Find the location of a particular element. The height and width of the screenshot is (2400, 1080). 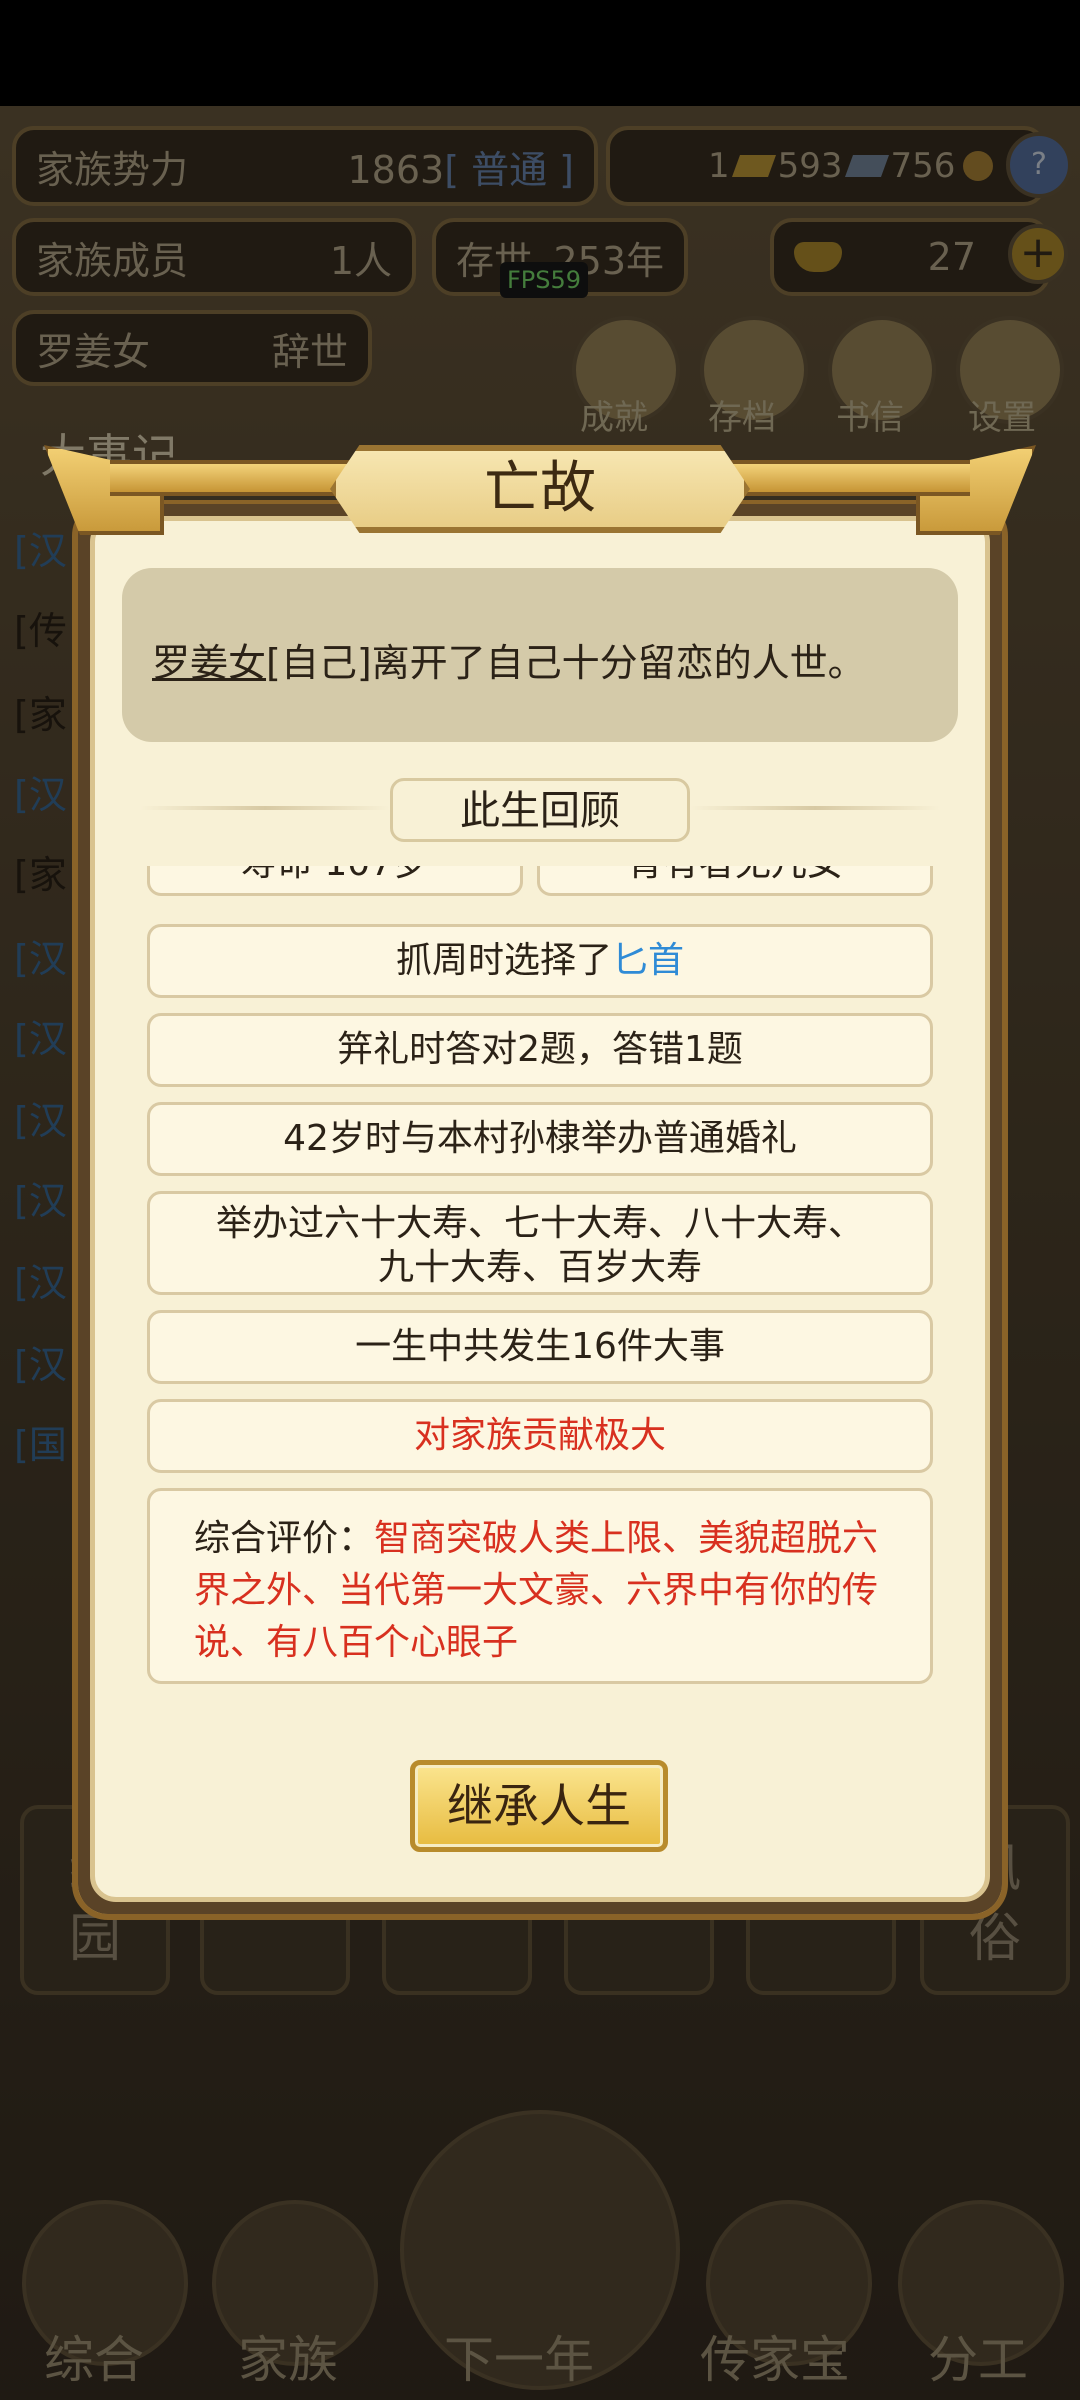

life-review-title: 此生回顾 is located at coordinates (540, 810).